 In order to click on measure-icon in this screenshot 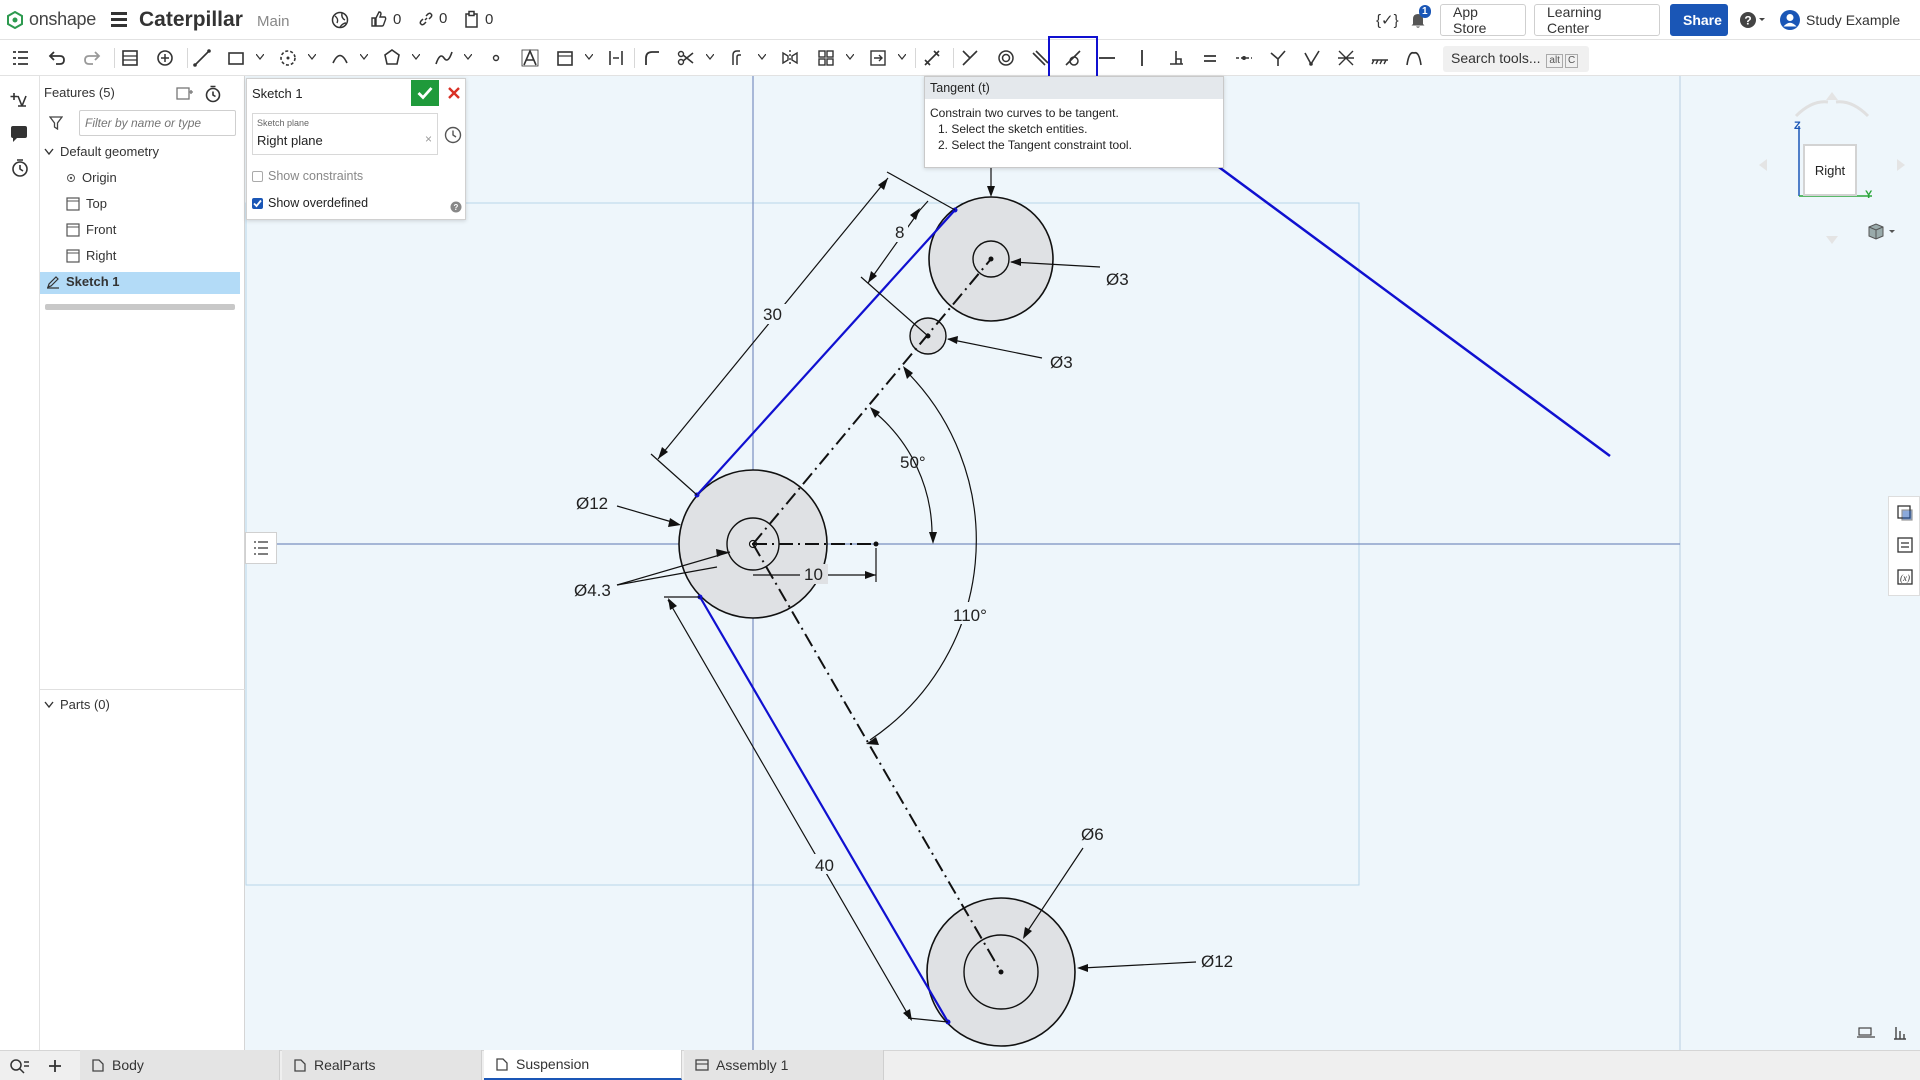, I will do `click(1900, 1033)`.